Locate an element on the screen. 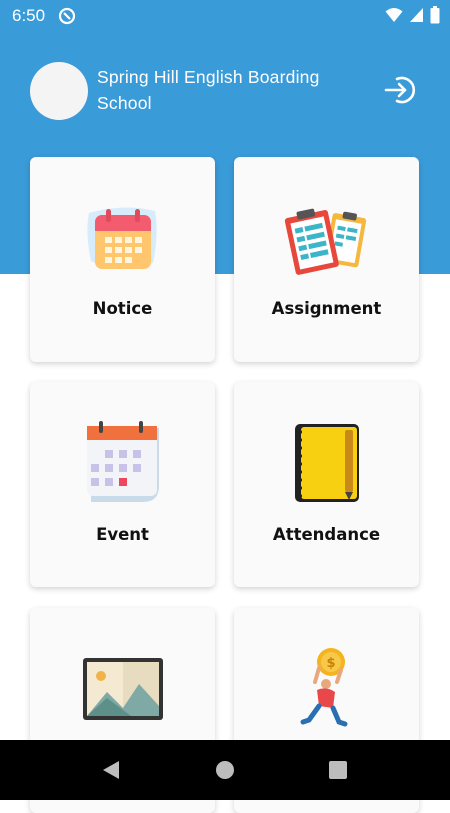 The width and height of the screenshot is (450, 813). app-notification-icon is located at coordinates (67, 16).